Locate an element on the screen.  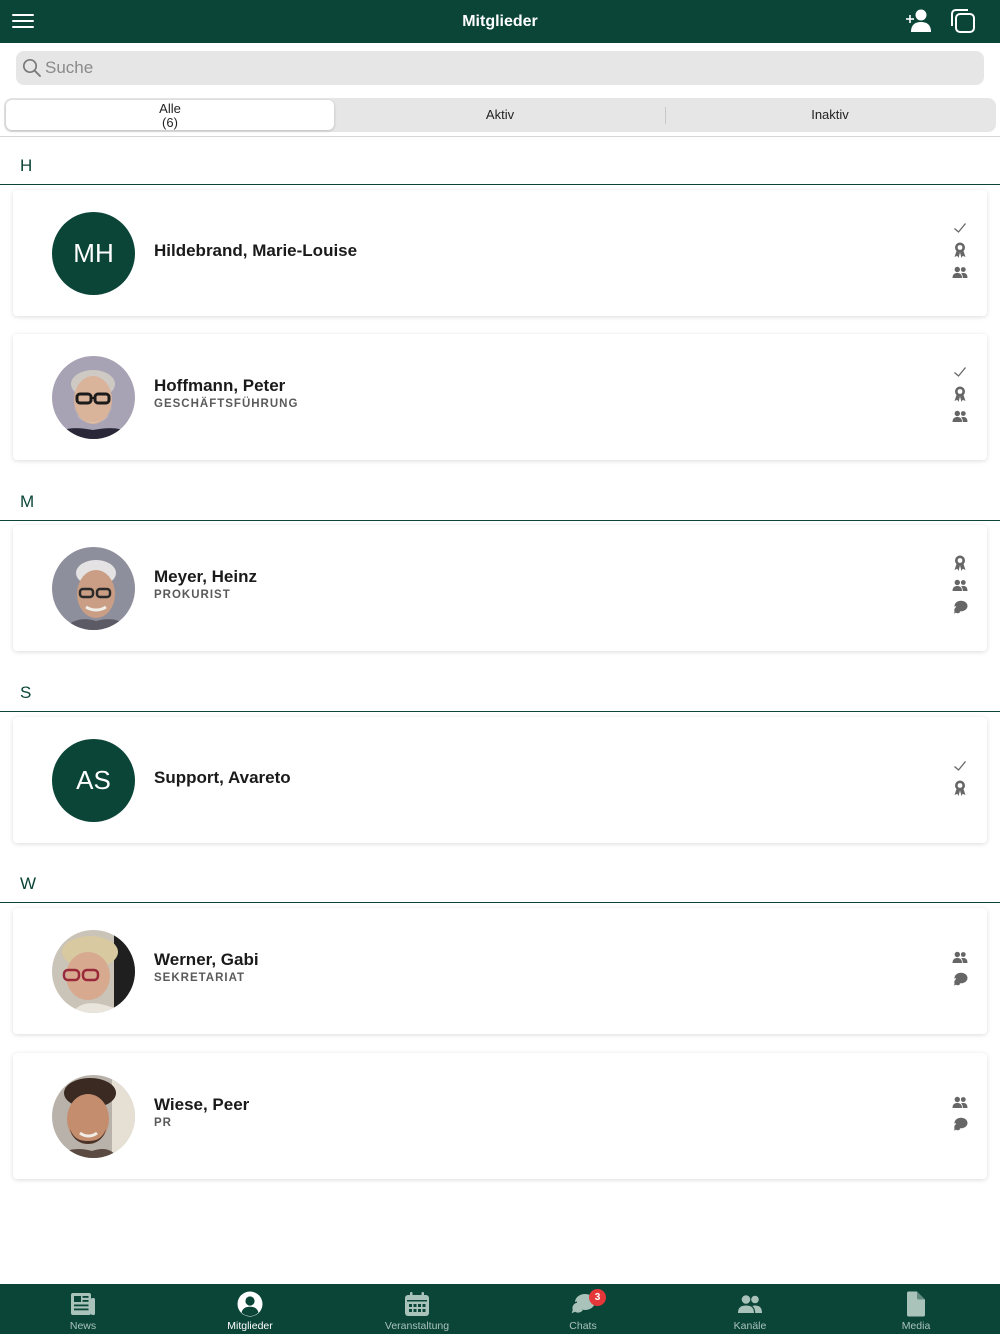
avatar: AS is located at coordinates (93, 780).